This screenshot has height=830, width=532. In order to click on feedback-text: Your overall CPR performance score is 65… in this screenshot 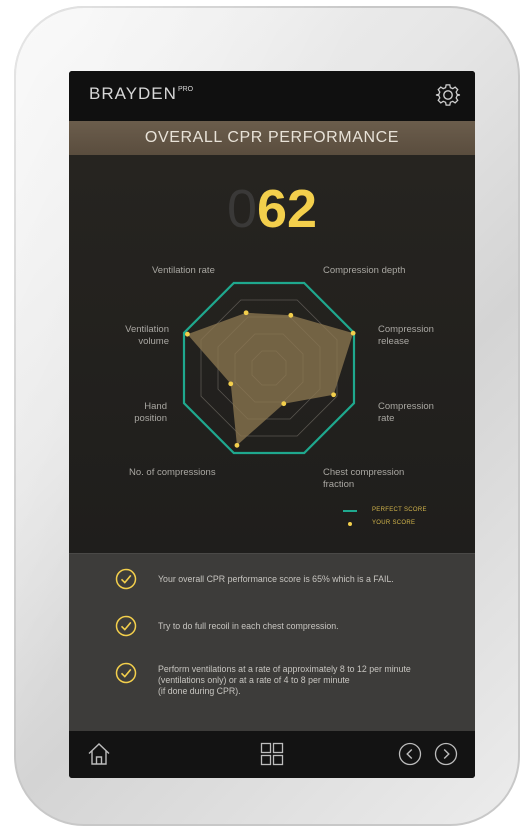, I will do `click(276, 579)`.